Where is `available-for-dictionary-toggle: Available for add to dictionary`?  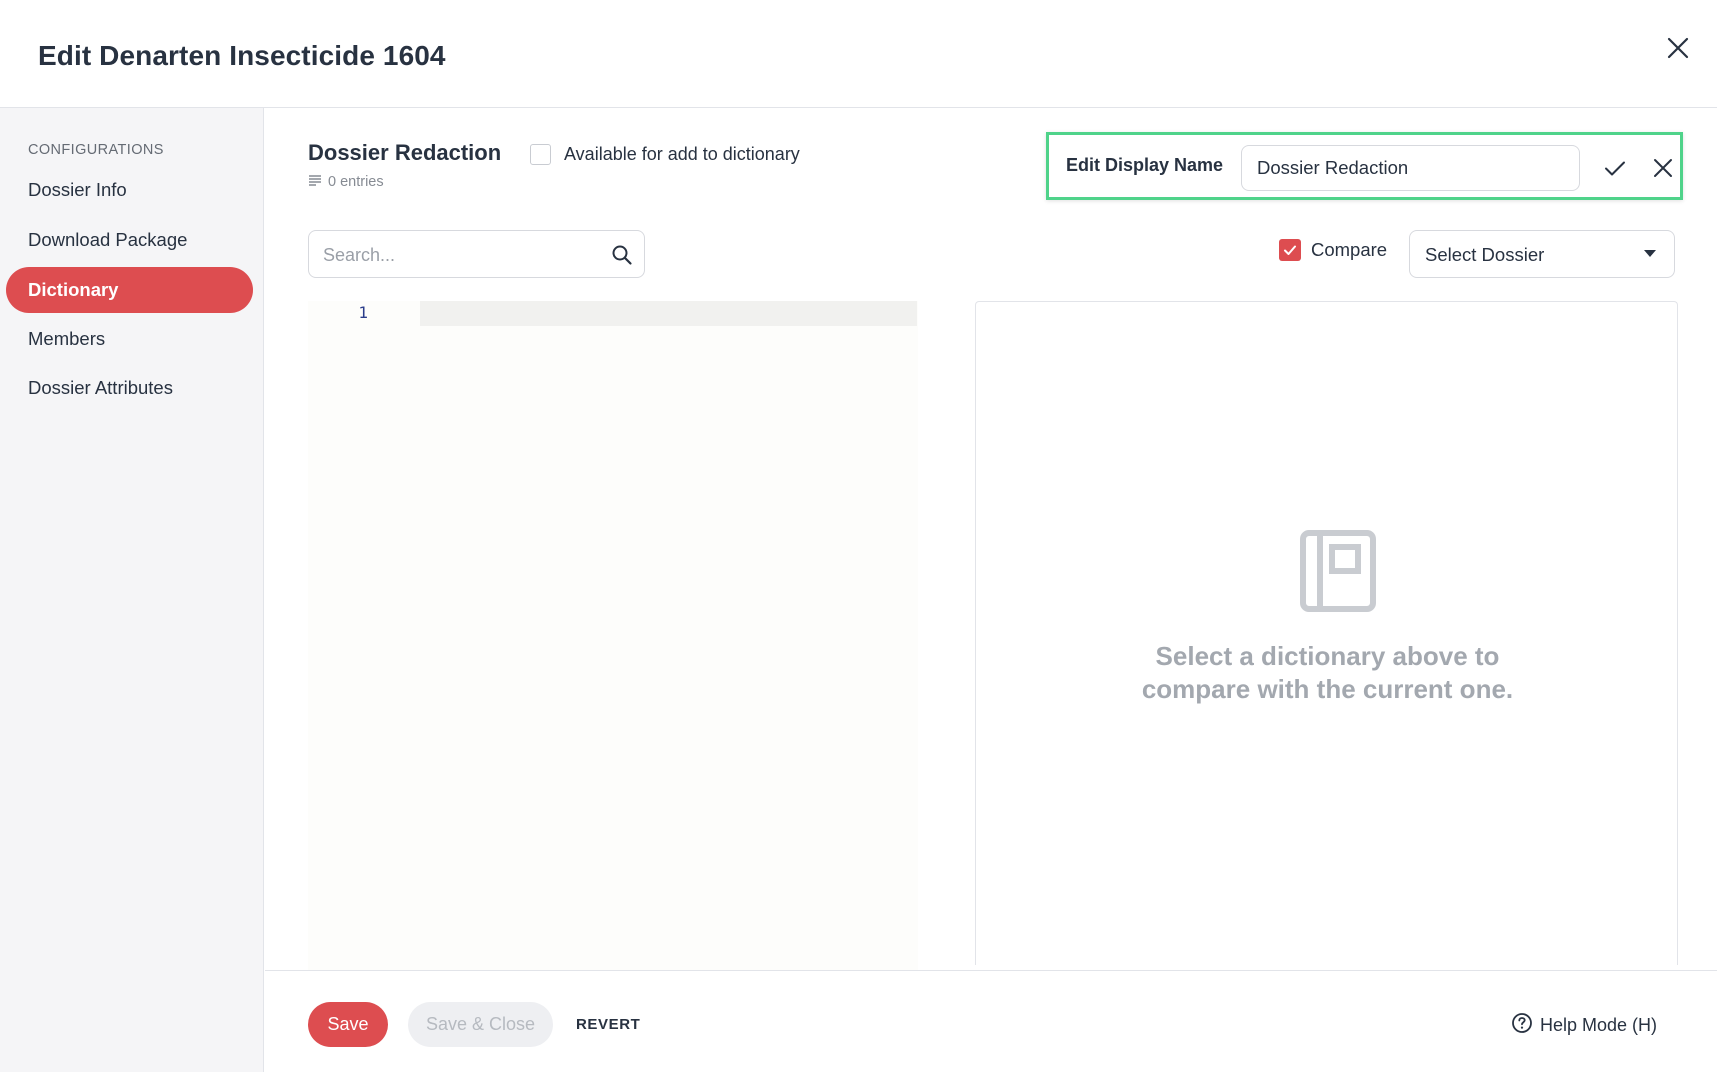
available-for-dictionary-toggle: Available for add to dictionary is located at coordinates (665, 154).